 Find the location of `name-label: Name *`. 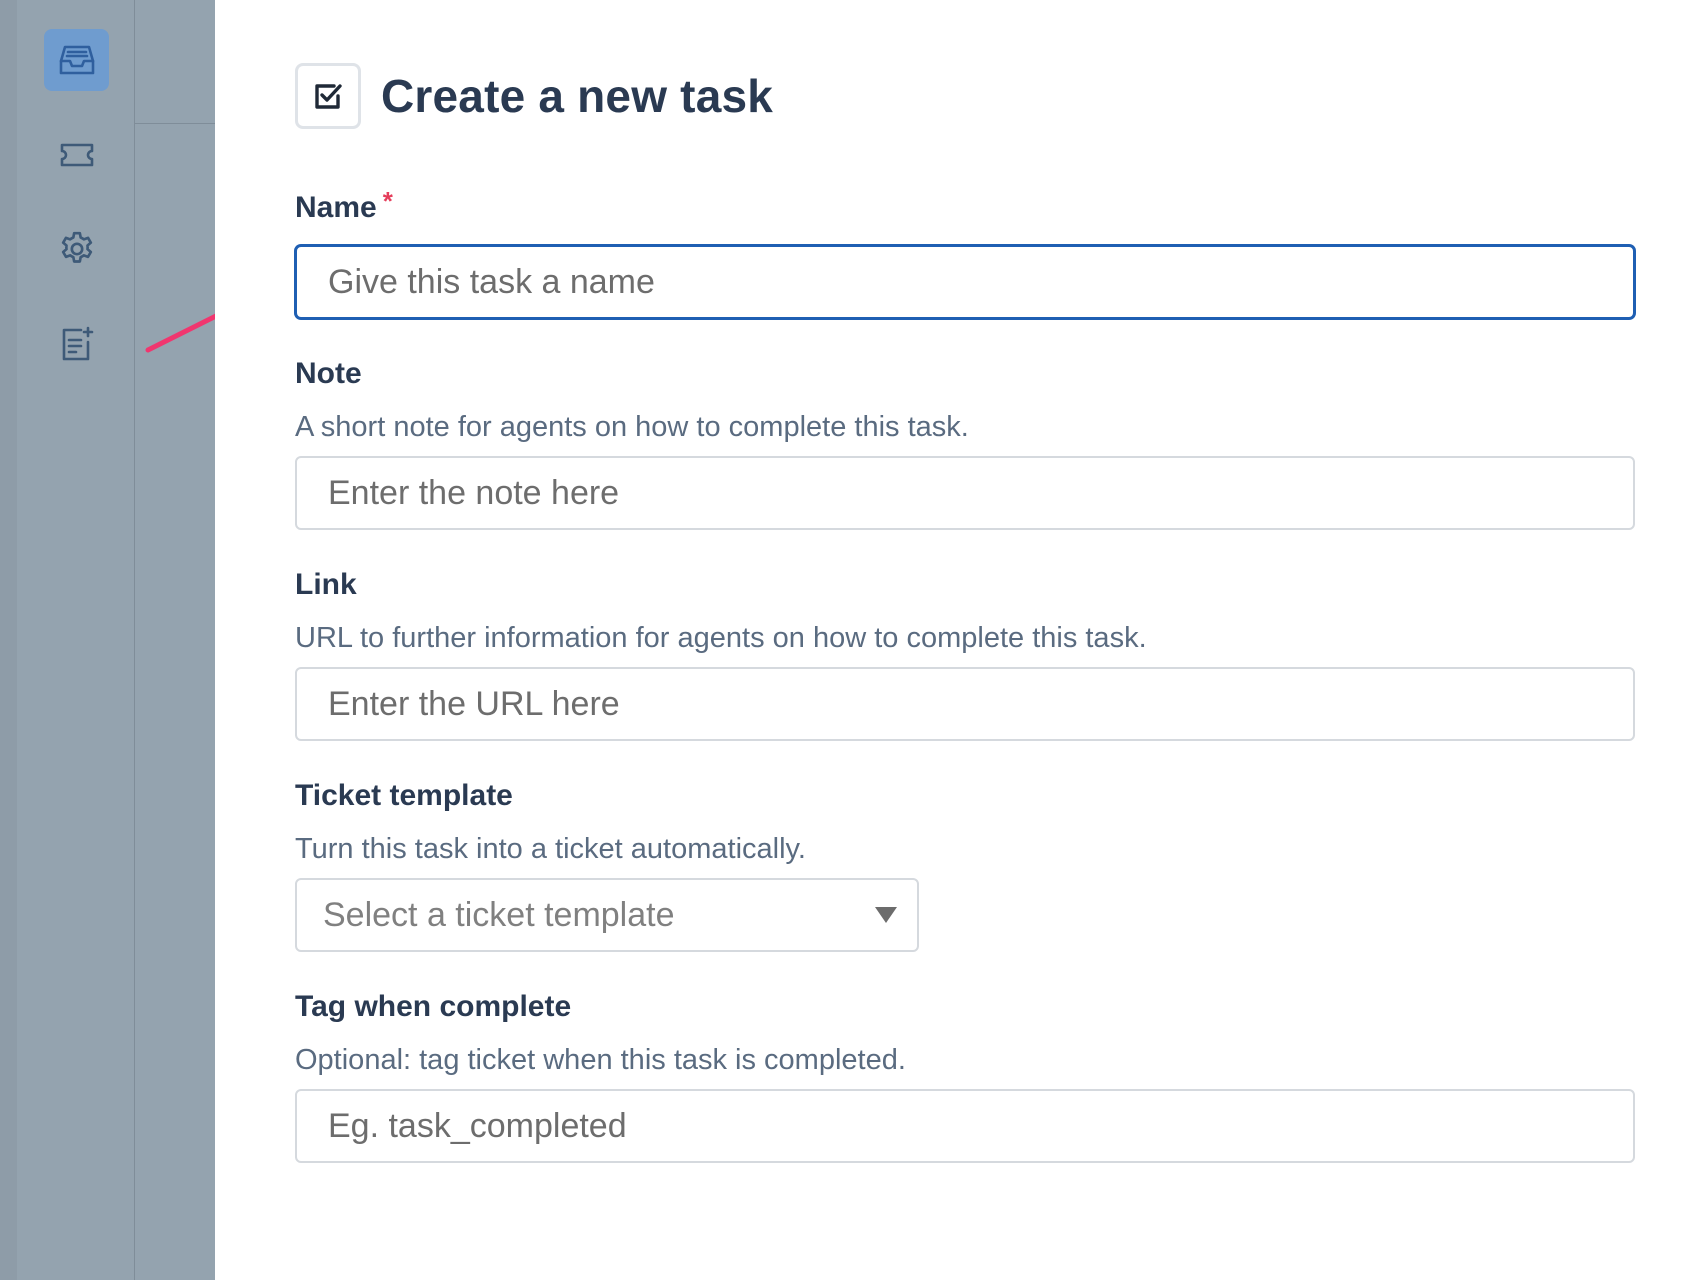

name-label: Name * is located at coordinates (965, 208).